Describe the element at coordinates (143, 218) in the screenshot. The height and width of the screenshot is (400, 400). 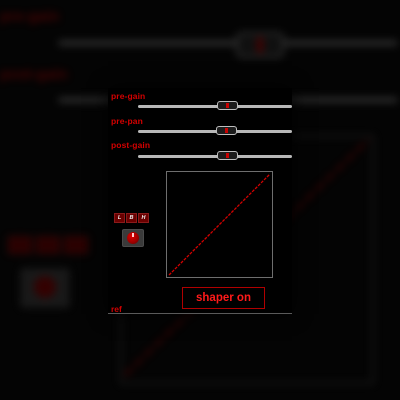
I see `band-button-high: H` at that location.